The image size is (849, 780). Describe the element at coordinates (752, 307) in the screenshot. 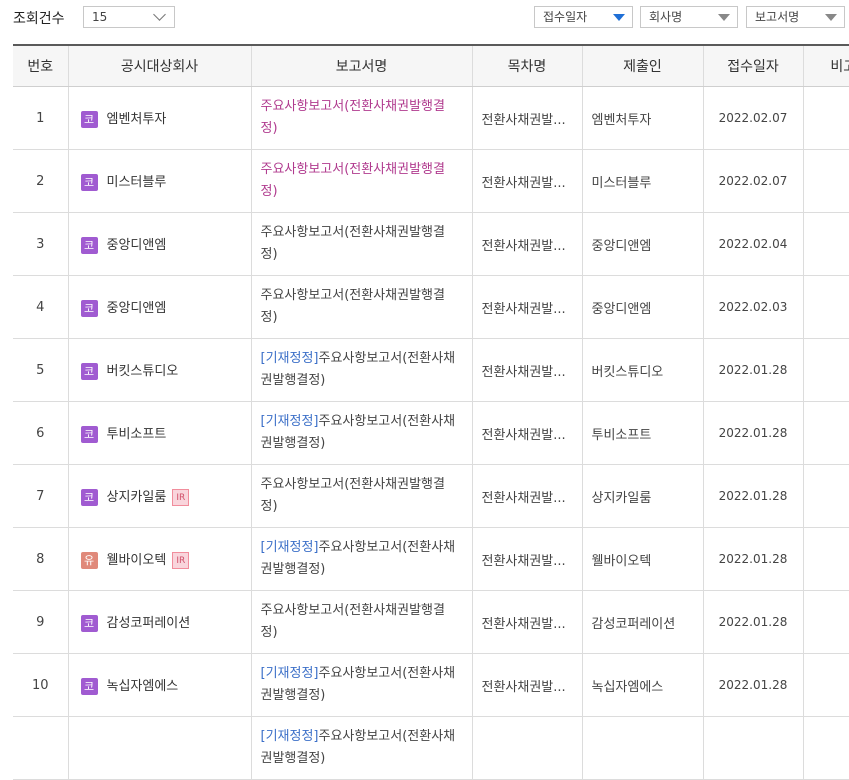

I see `date-cell: 2022.02.03` at that location.